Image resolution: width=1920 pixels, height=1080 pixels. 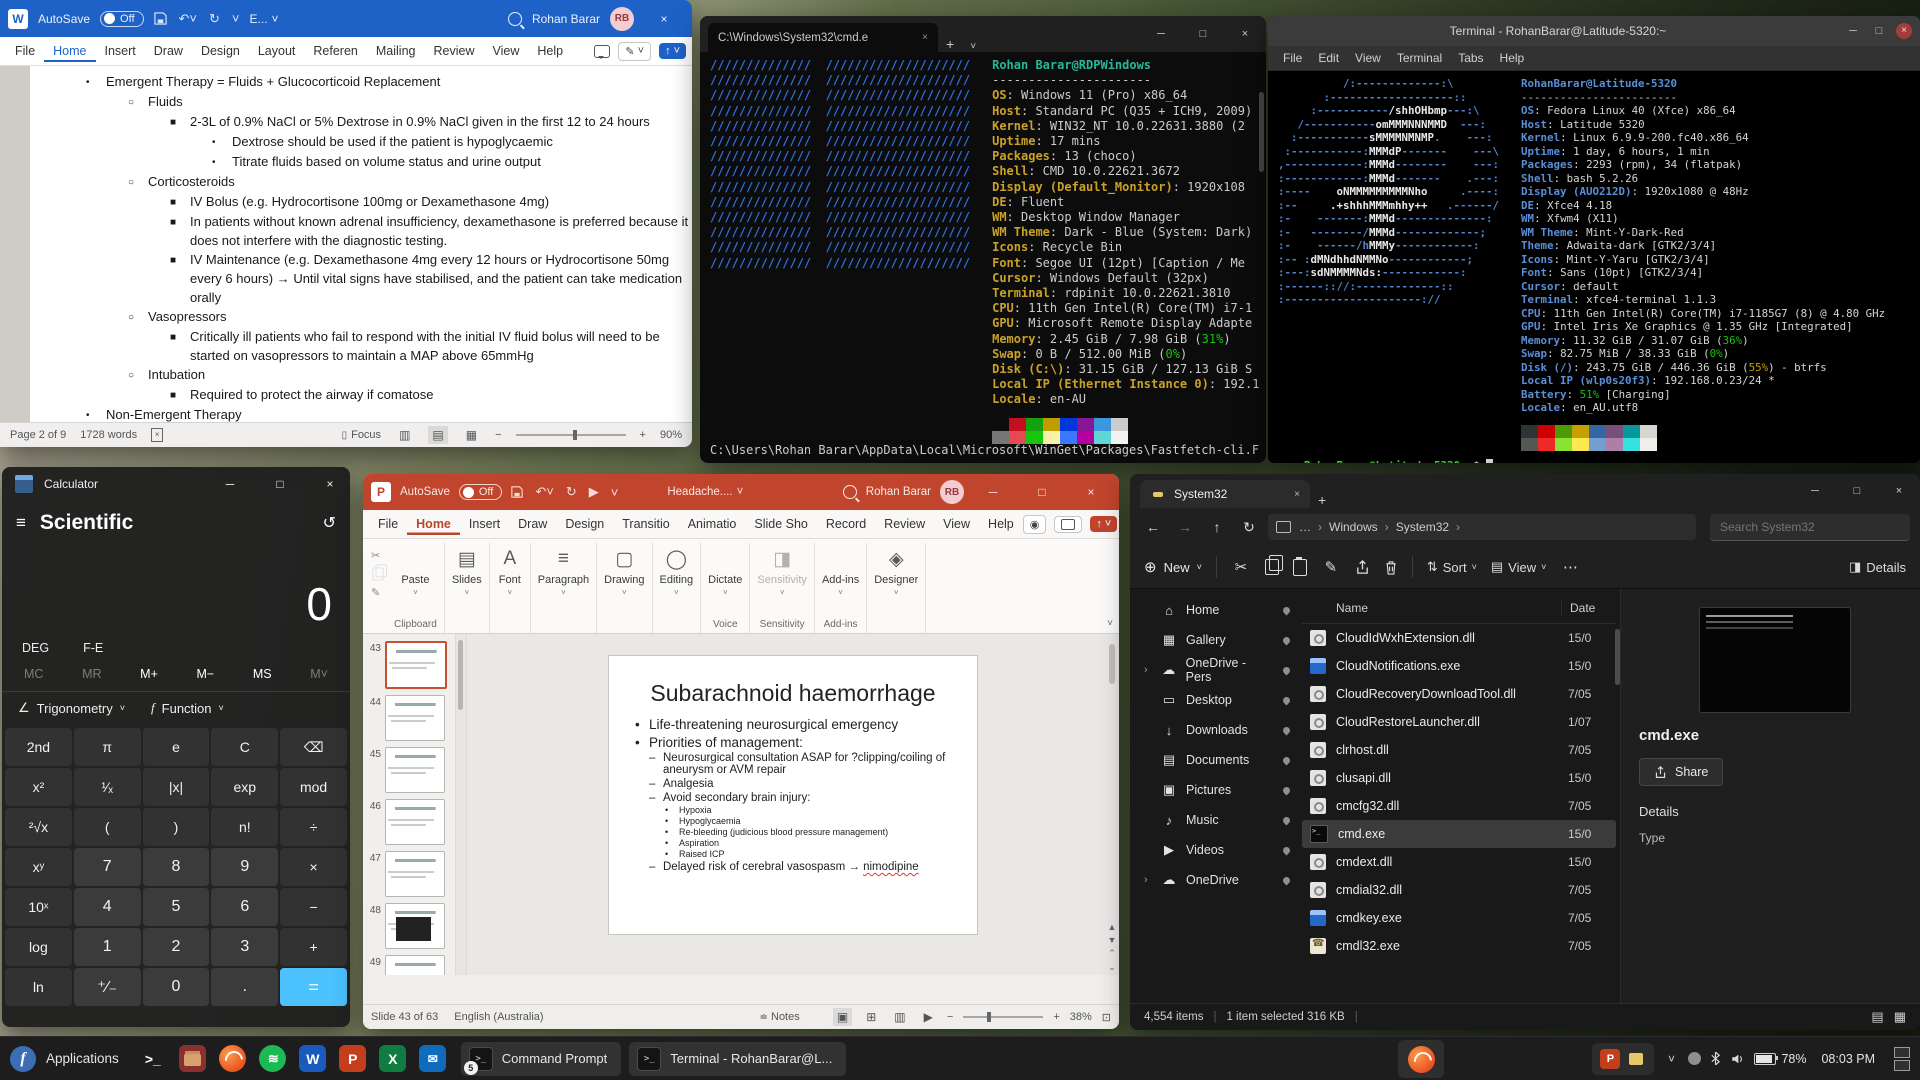 I want to click on autosave-toggle: Off, so click(x=480, y=492).